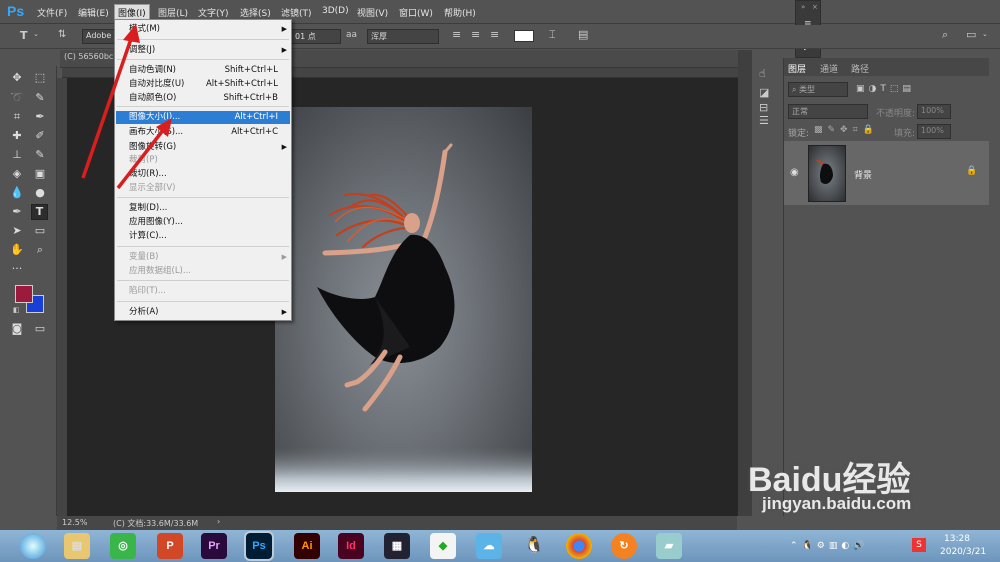  What do you see at coordinates (17, 78) in the screenshot?
I see `move-tool-icon: ✥` at bounding box center [17, 78].